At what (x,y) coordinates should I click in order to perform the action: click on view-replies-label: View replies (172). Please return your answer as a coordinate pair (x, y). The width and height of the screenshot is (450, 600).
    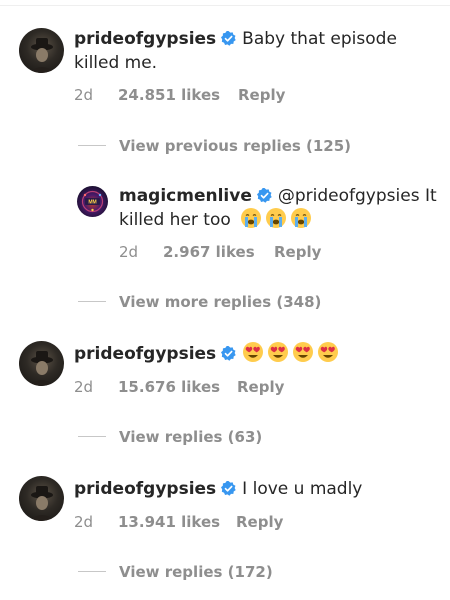
    Looking at the image, I should click on (196, 572).